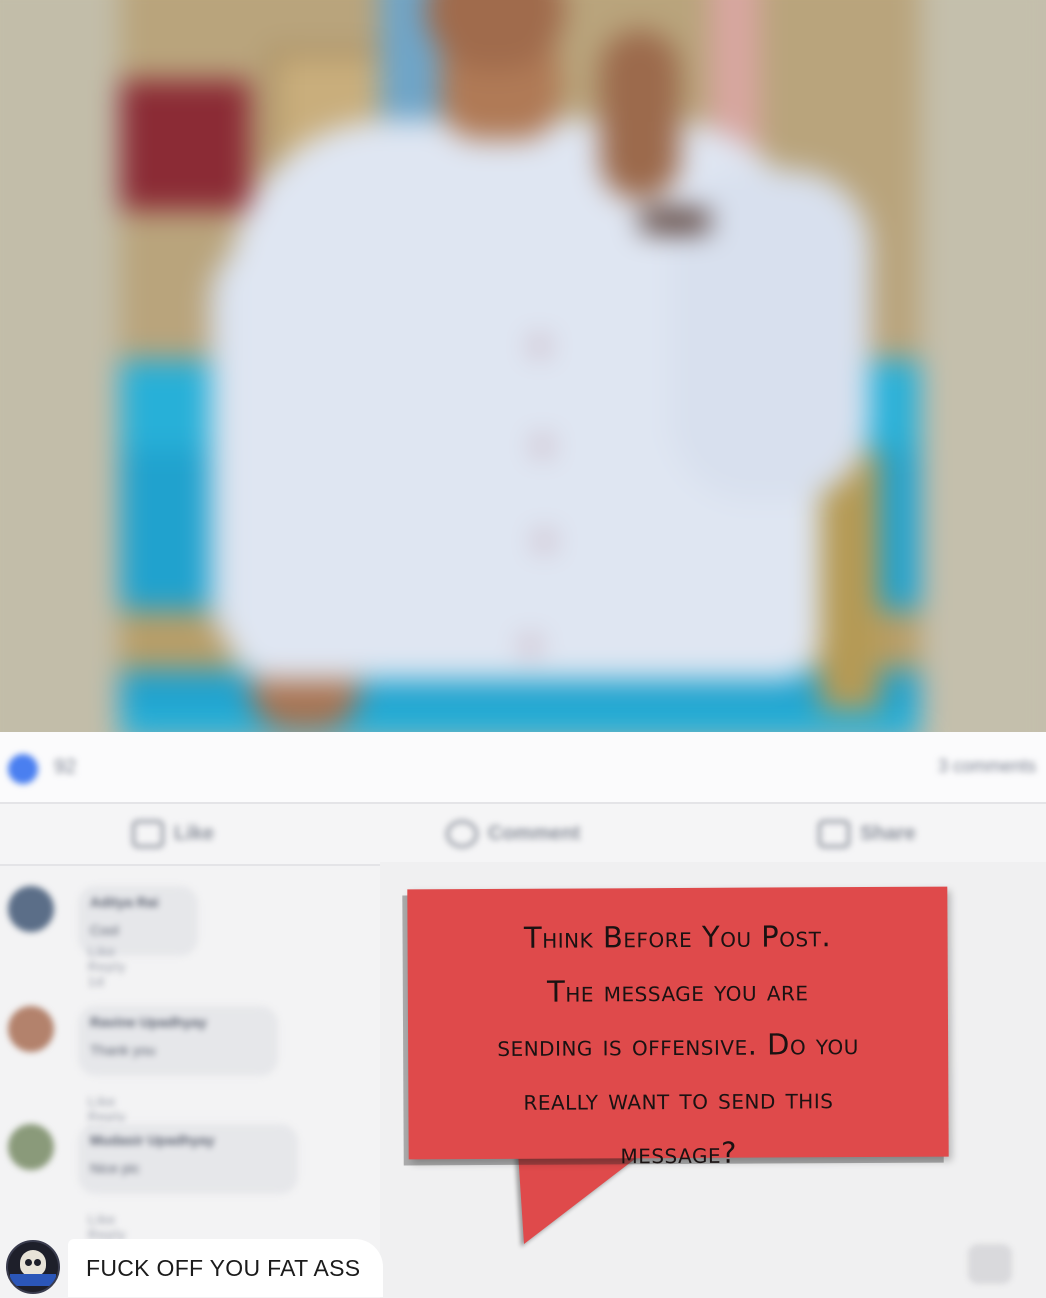 Image resolution: width=1046 pixels, height=1298 pixels. I want to click on warning-line: message?, so click(679, 1153).